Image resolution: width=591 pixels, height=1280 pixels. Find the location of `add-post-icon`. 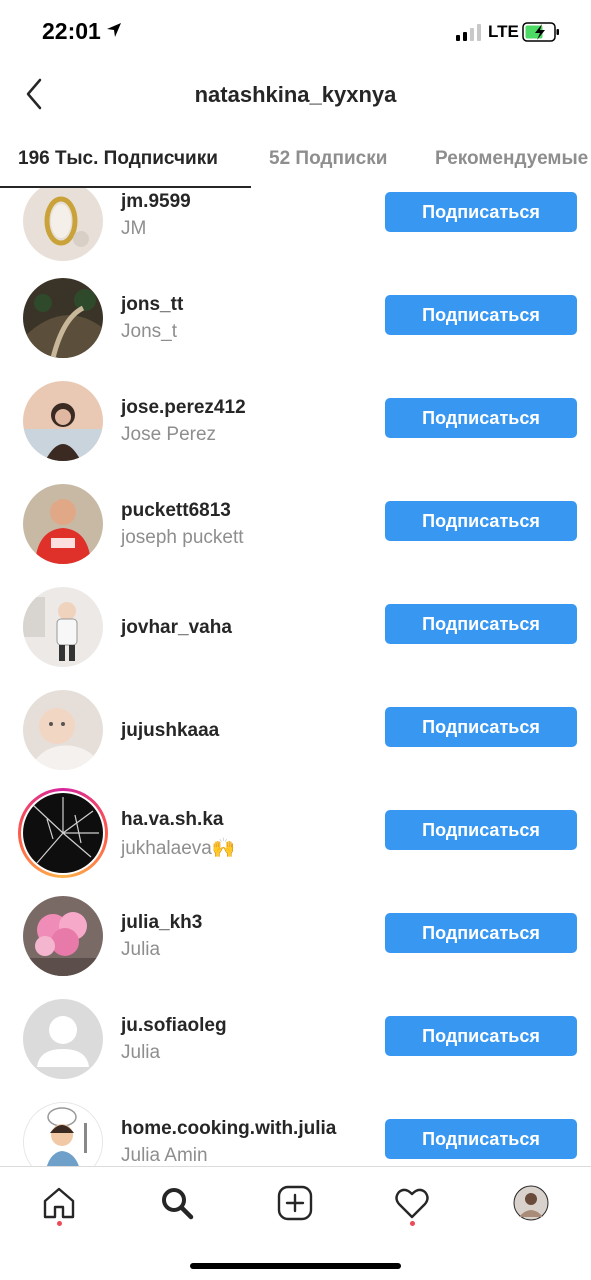

add-post-icon is located at coordinates (295, 1203).